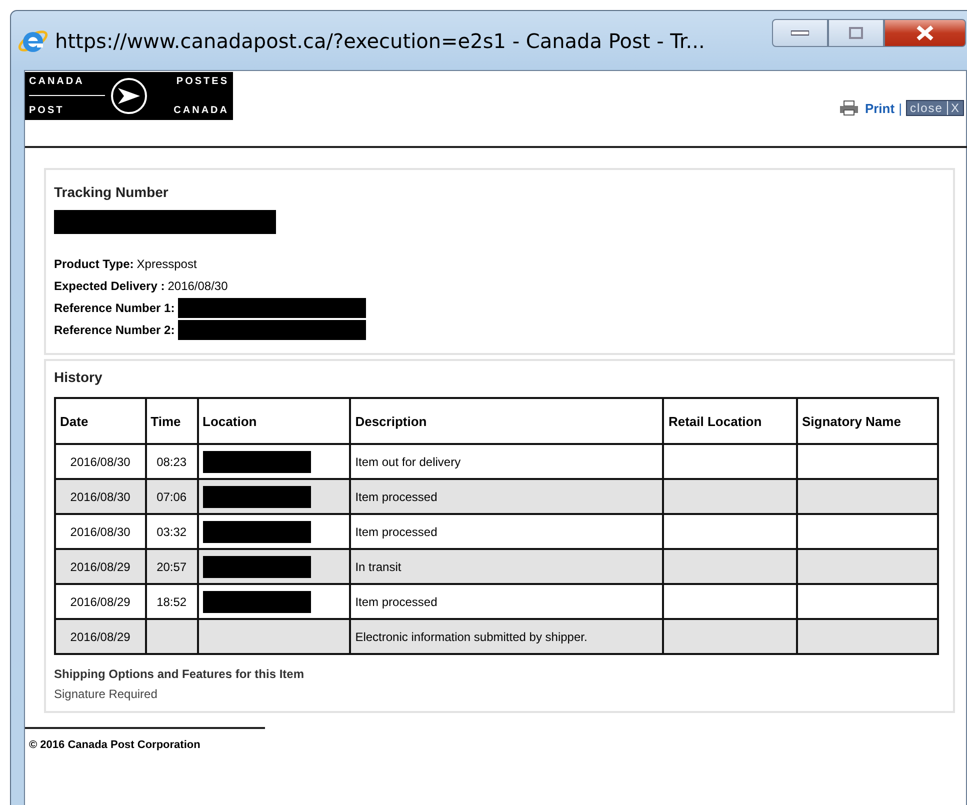 The image size is (967, 805). I want to click on table-cell: In transit, so click(507, 566).